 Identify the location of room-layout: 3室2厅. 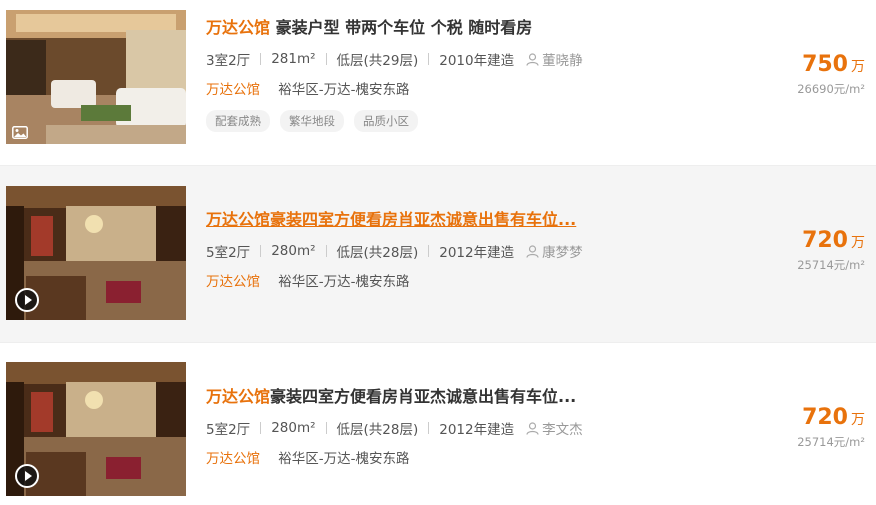
(228, 61).